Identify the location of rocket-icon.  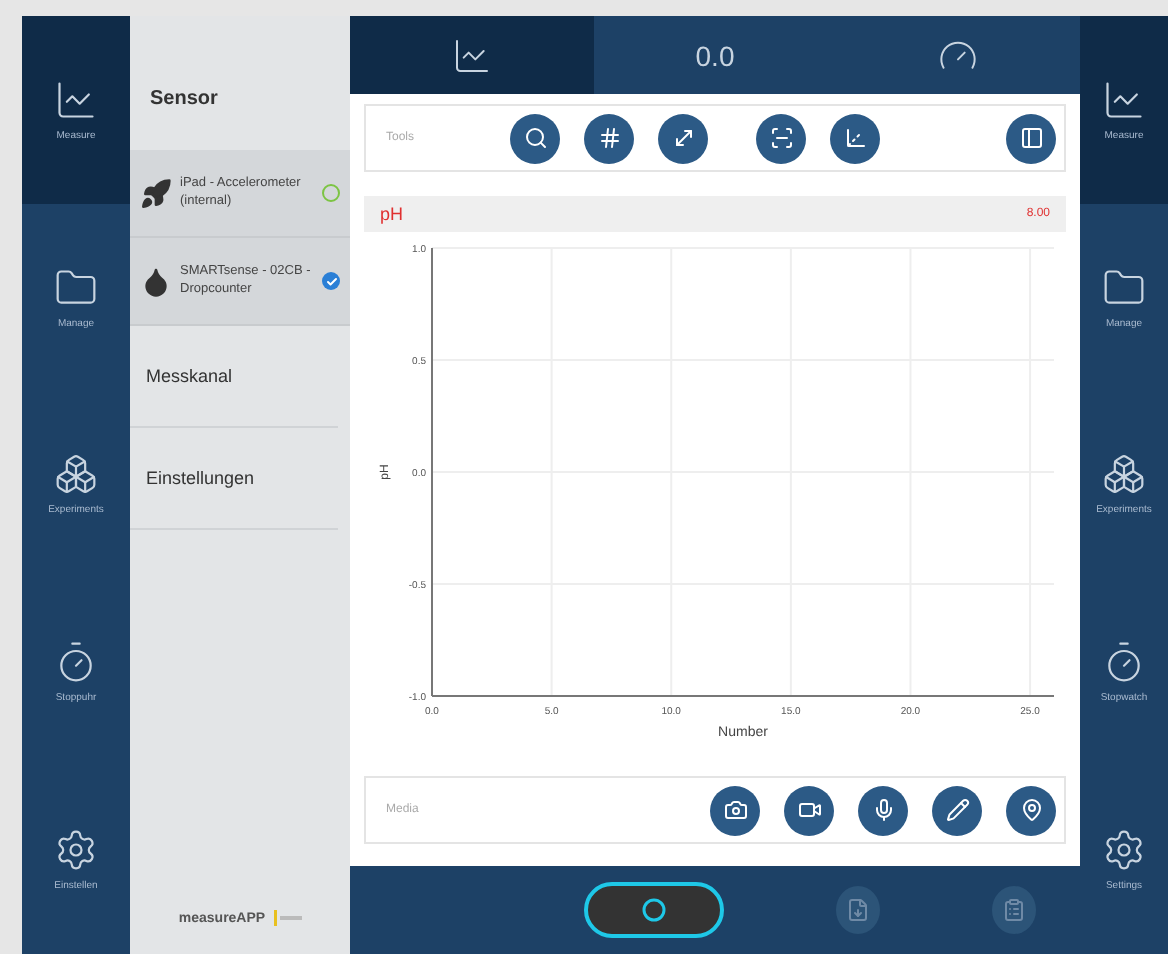
(156, 193).